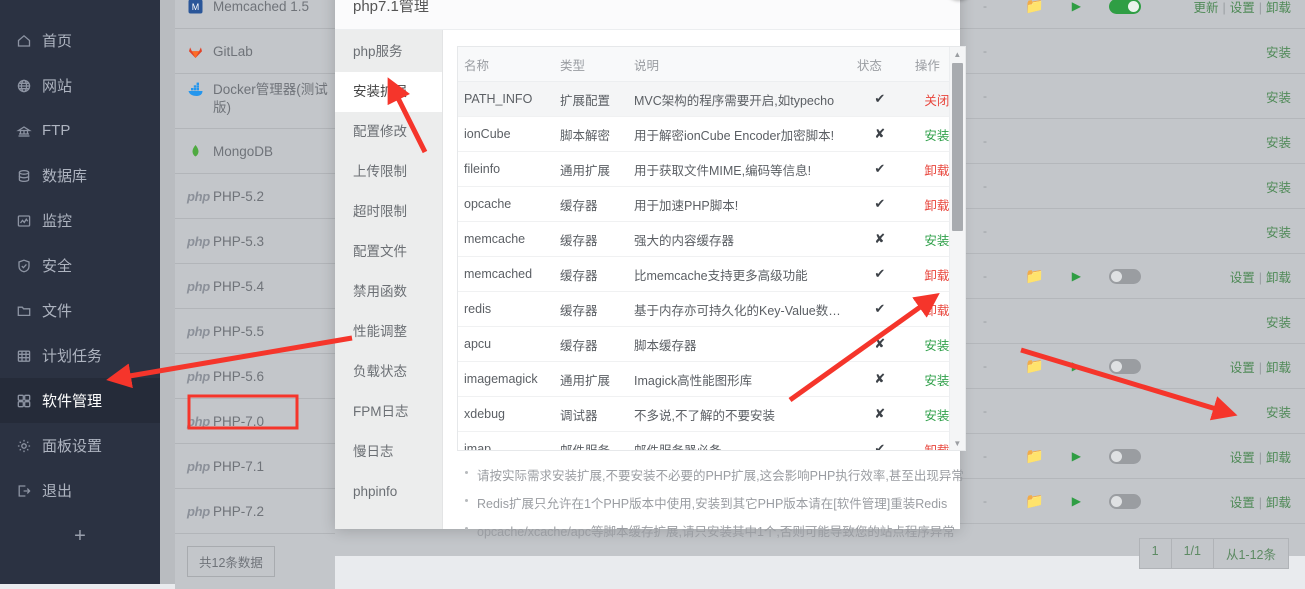  Describe the element at coordinates (255, 241) in the screenshot. I see `software-list-item: php PHP-5.3` at that location.